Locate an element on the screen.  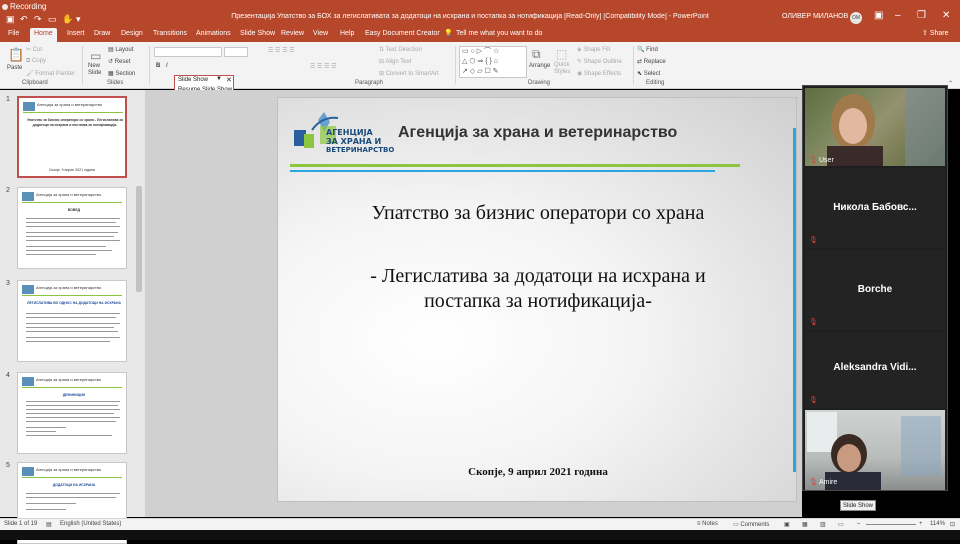
tab-insert: Insert is located at coordinates (76, 35).